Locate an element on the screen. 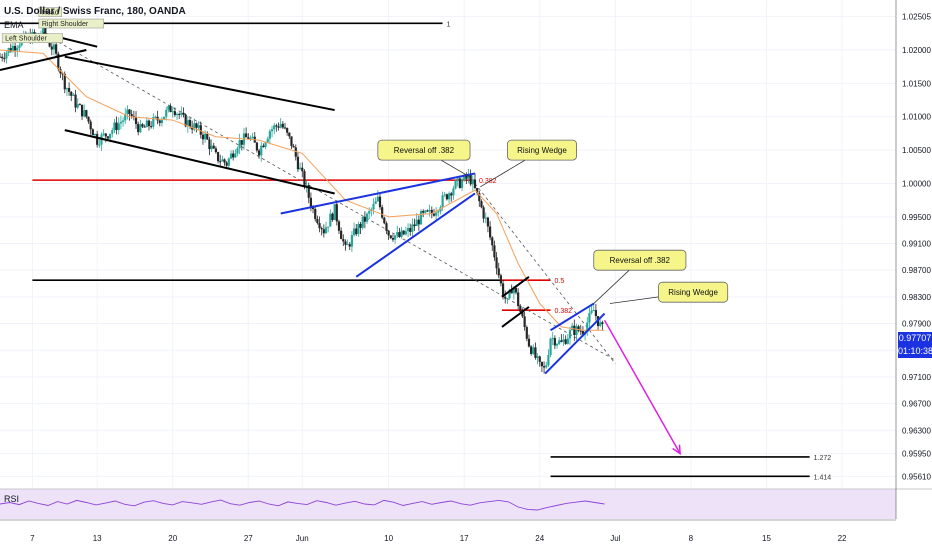 Image resolution: width=932 pixels, height=550 pixels. level-label: 0.5 is located at coordinates (560, 281).